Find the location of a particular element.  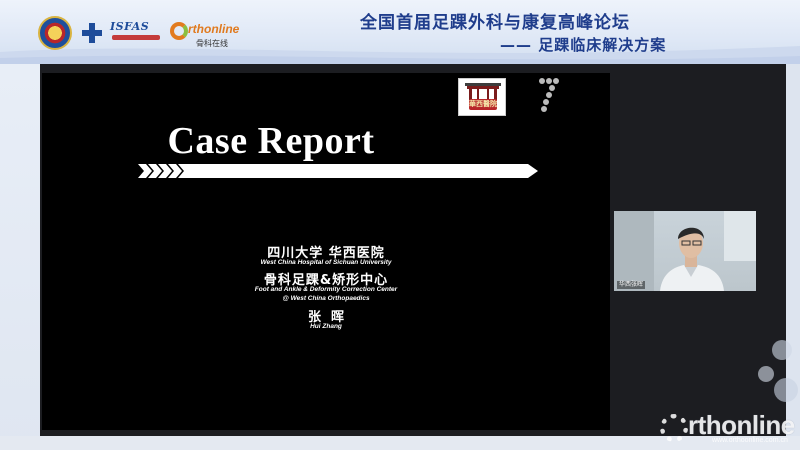

badge-text: 華西醫院 is located at coordinates (483, 104).